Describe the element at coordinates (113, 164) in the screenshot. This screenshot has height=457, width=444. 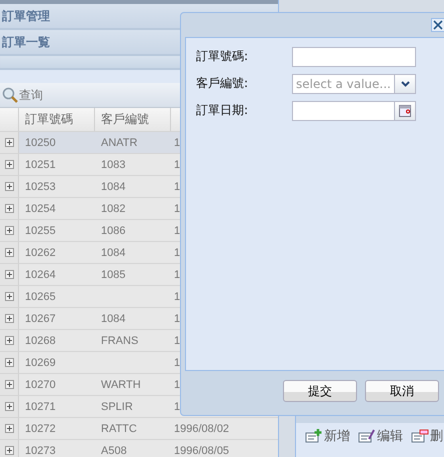
I see `table-cell: 1083` at that location.